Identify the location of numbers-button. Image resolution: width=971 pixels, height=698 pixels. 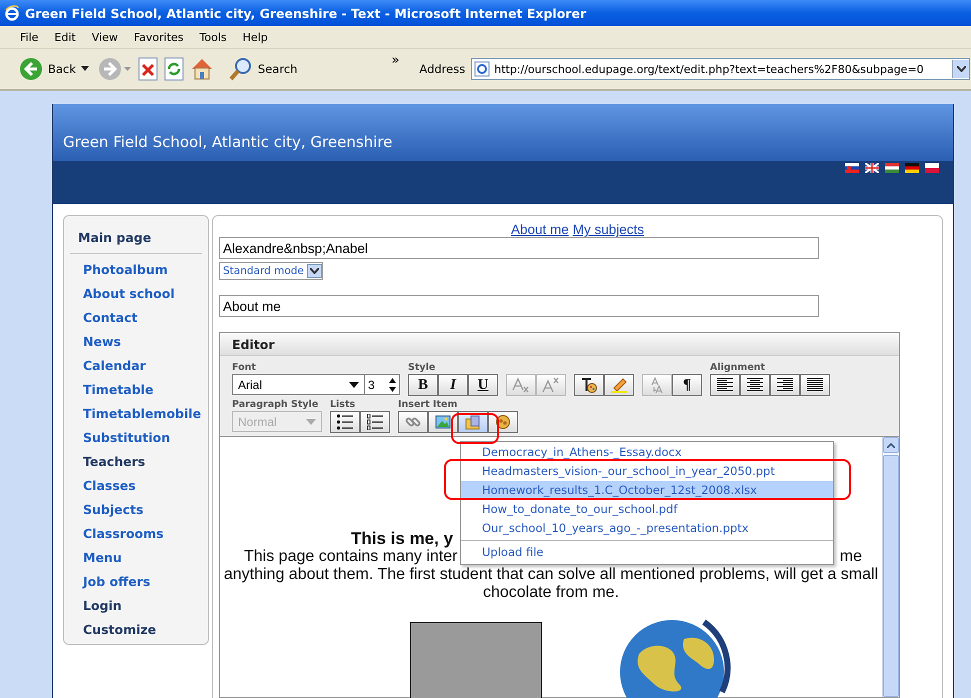
(375, 422).